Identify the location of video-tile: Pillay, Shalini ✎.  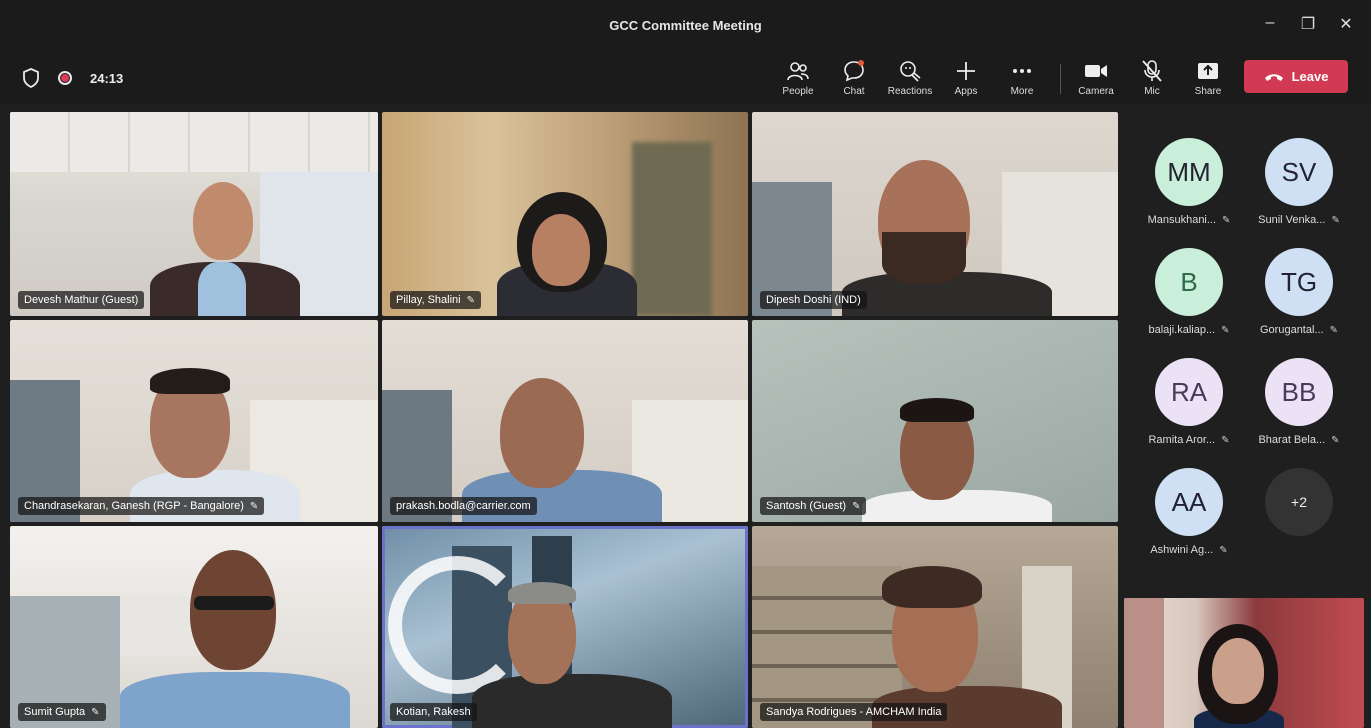
(565, 214).